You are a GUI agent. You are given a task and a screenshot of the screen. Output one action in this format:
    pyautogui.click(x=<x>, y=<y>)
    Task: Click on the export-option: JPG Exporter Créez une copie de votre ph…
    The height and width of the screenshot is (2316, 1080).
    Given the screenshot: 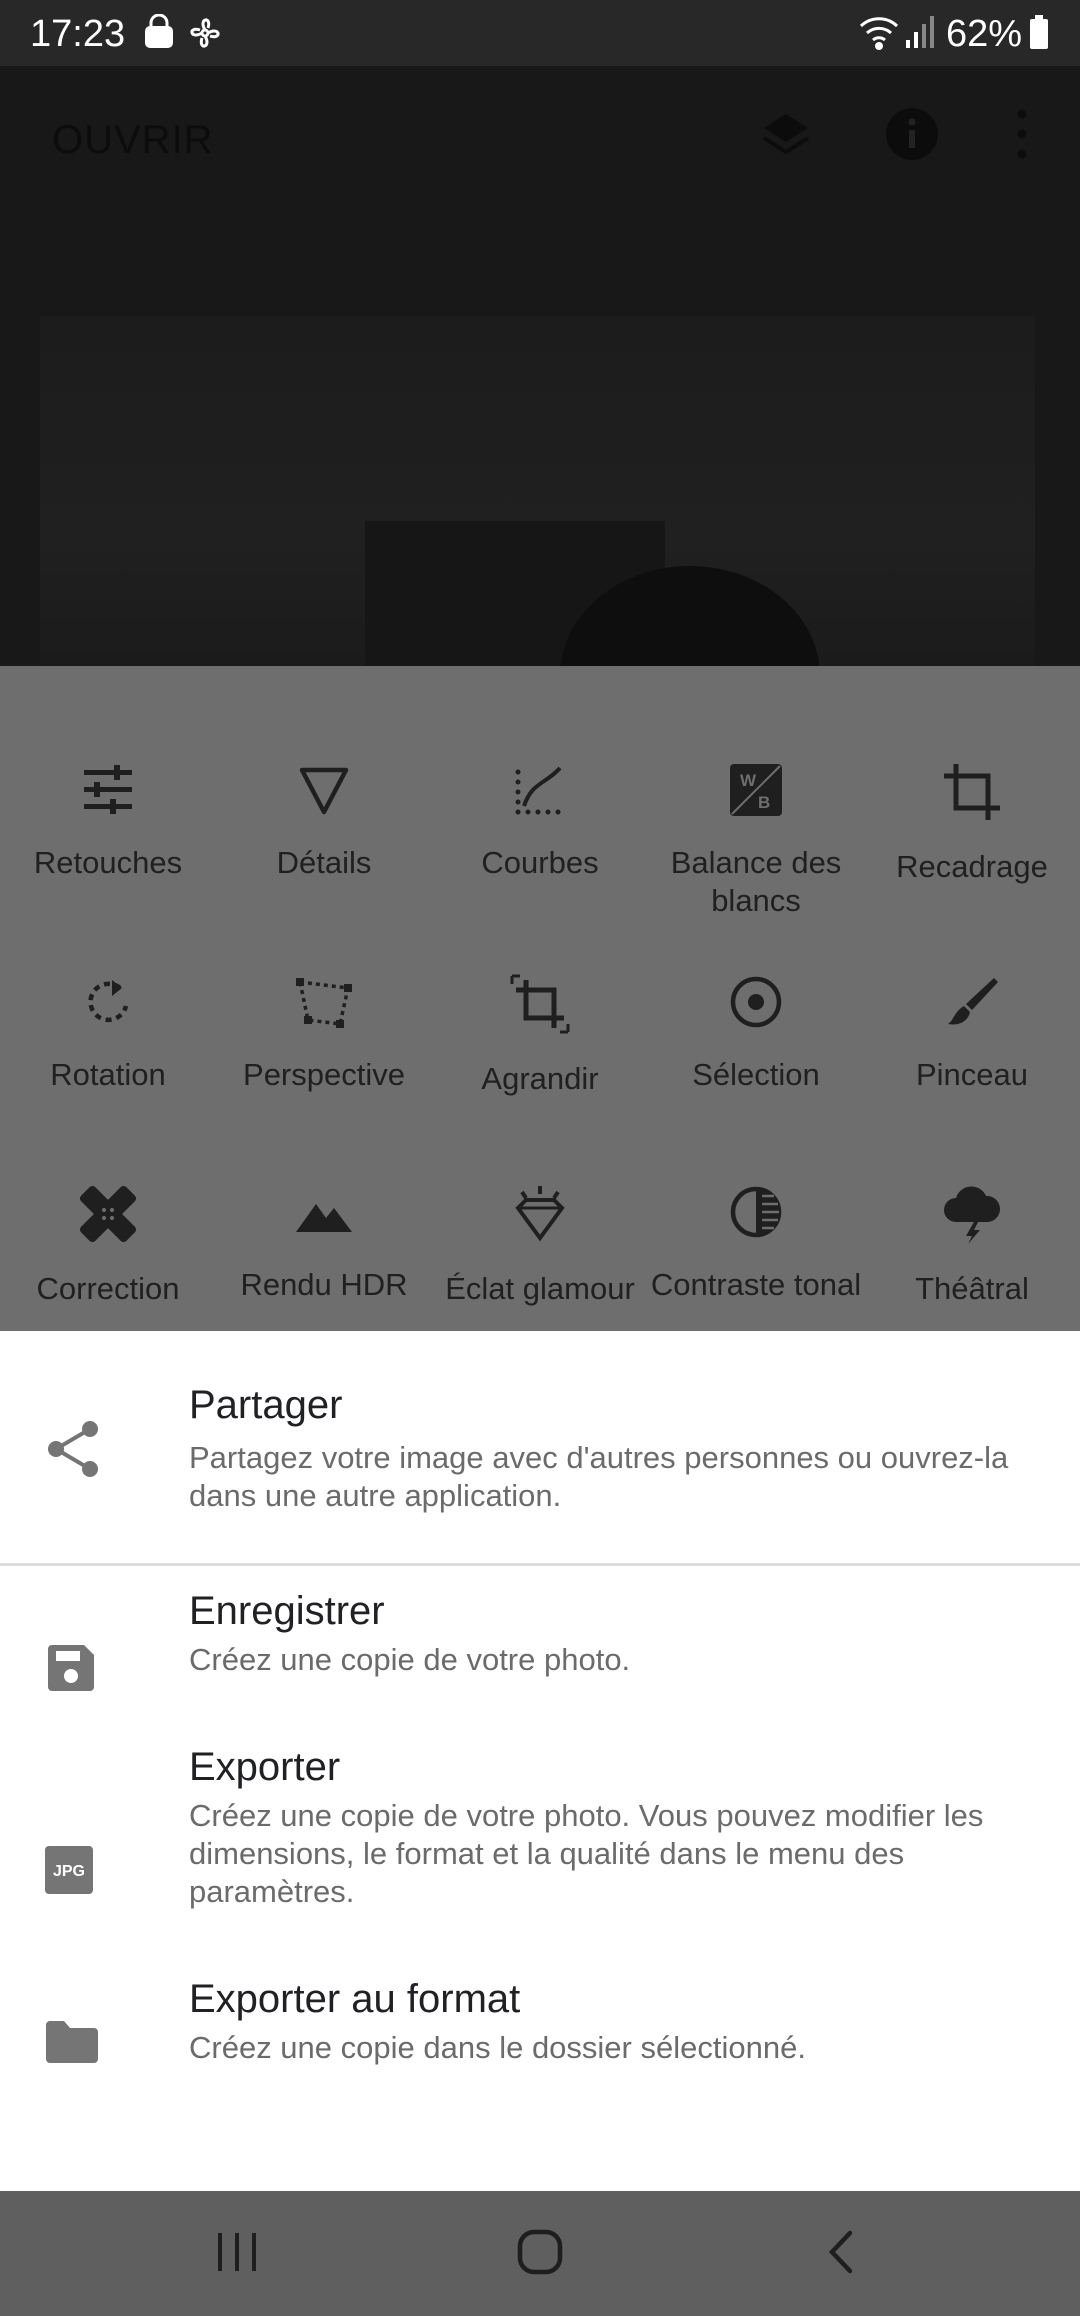 What is the action you would take?
    pyautogui.click(x=540, y=1845)
    